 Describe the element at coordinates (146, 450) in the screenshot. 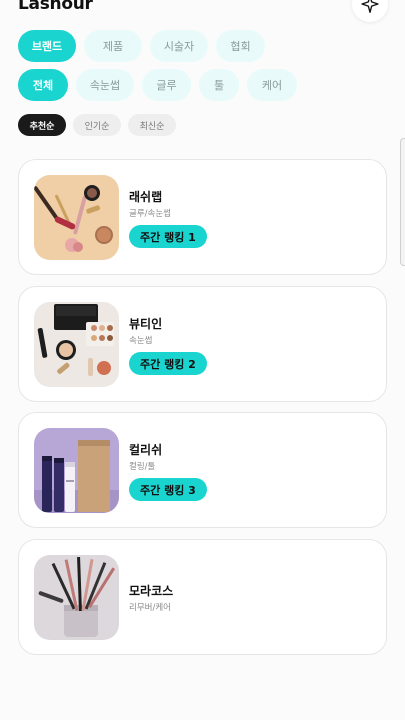

I see `brand-name: 컬리쉬` at that location.